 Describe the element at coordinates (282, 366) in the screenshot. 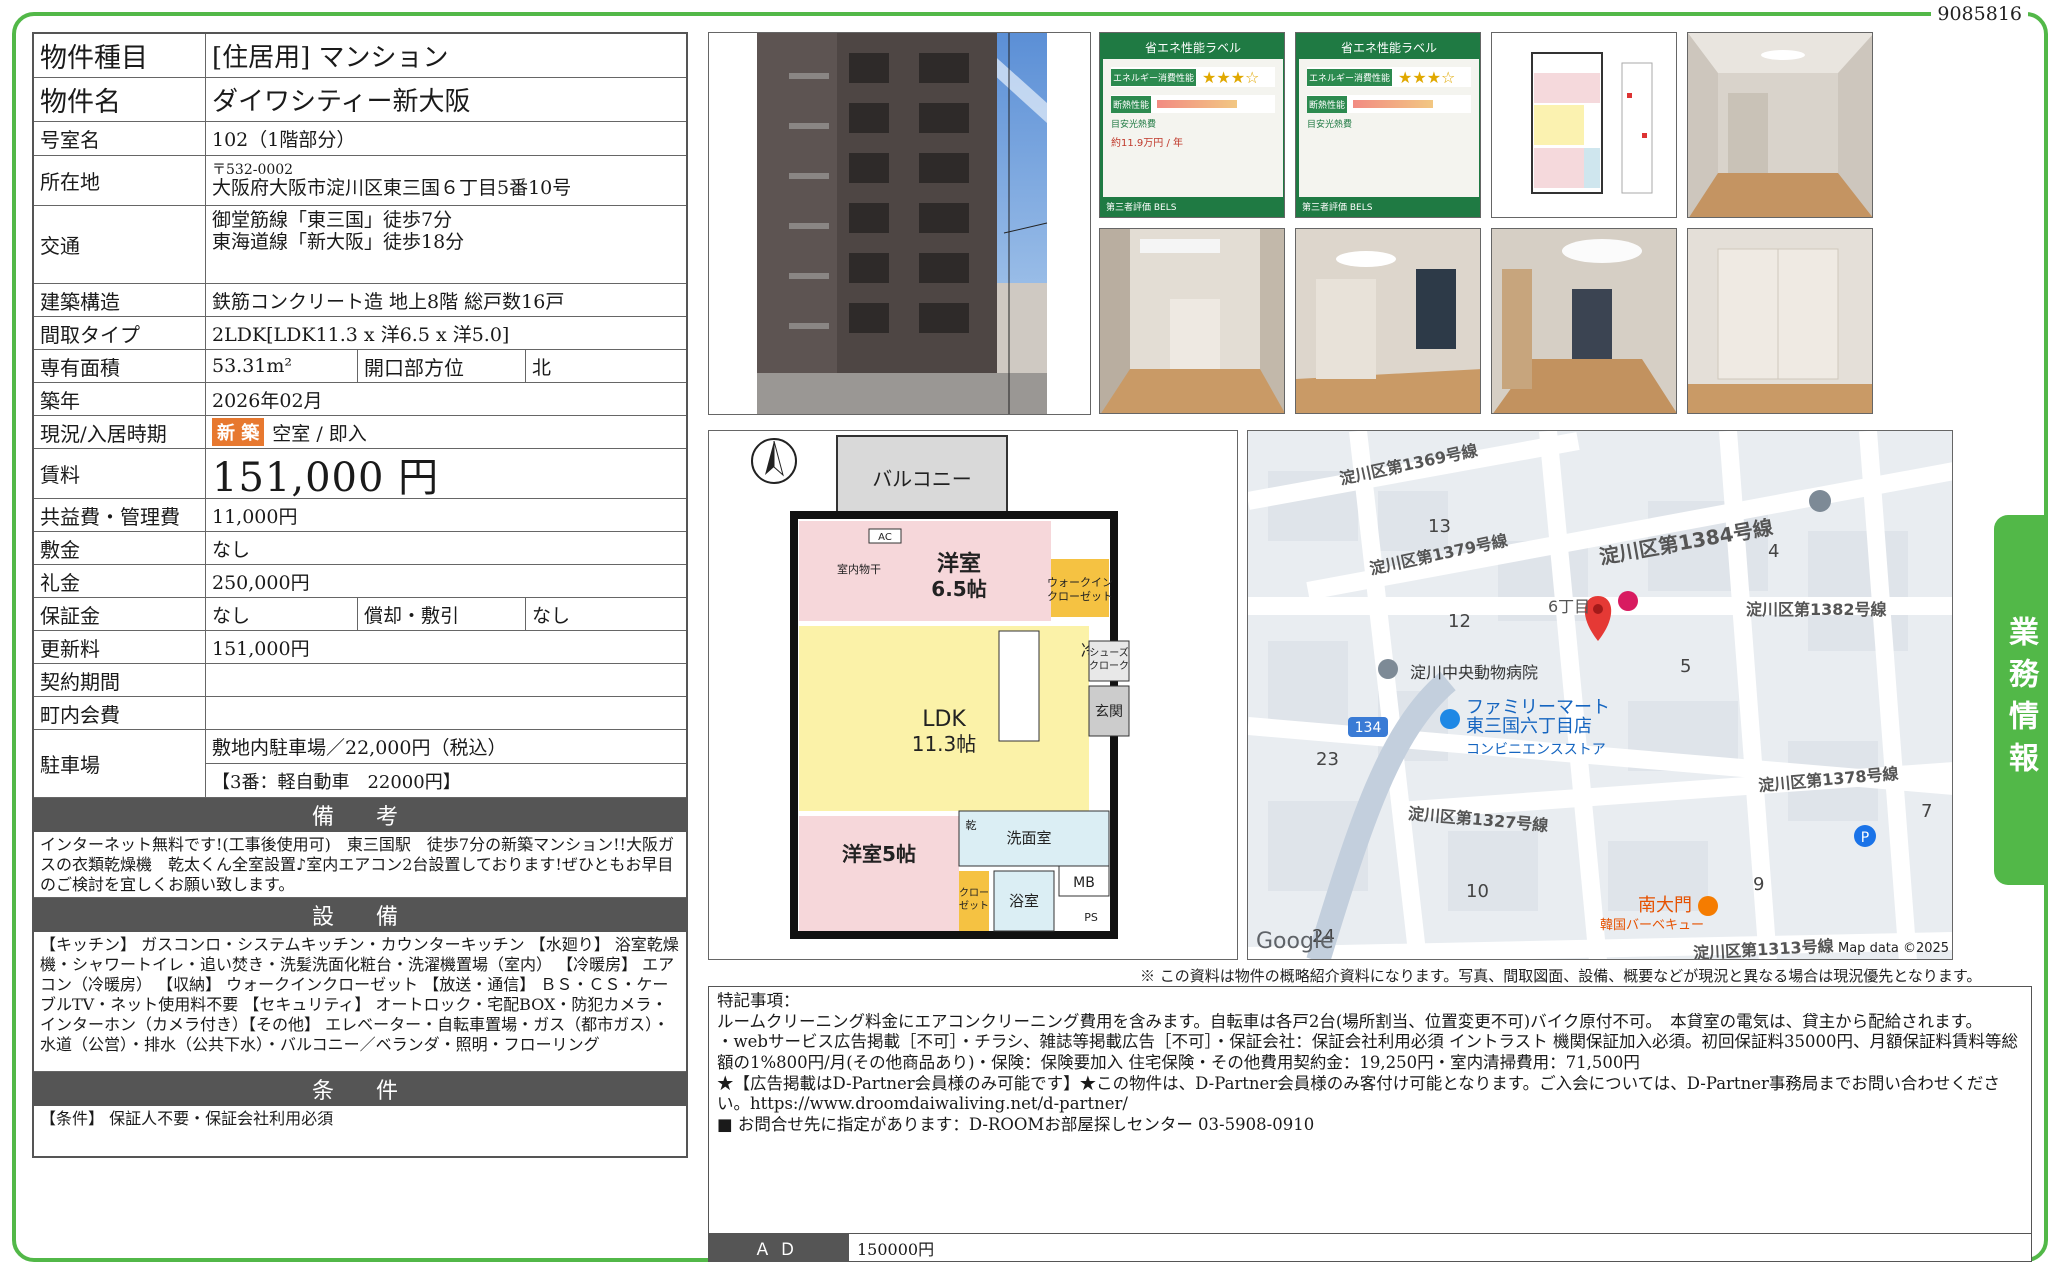

I see `area-value: 53.31m²` at that location.